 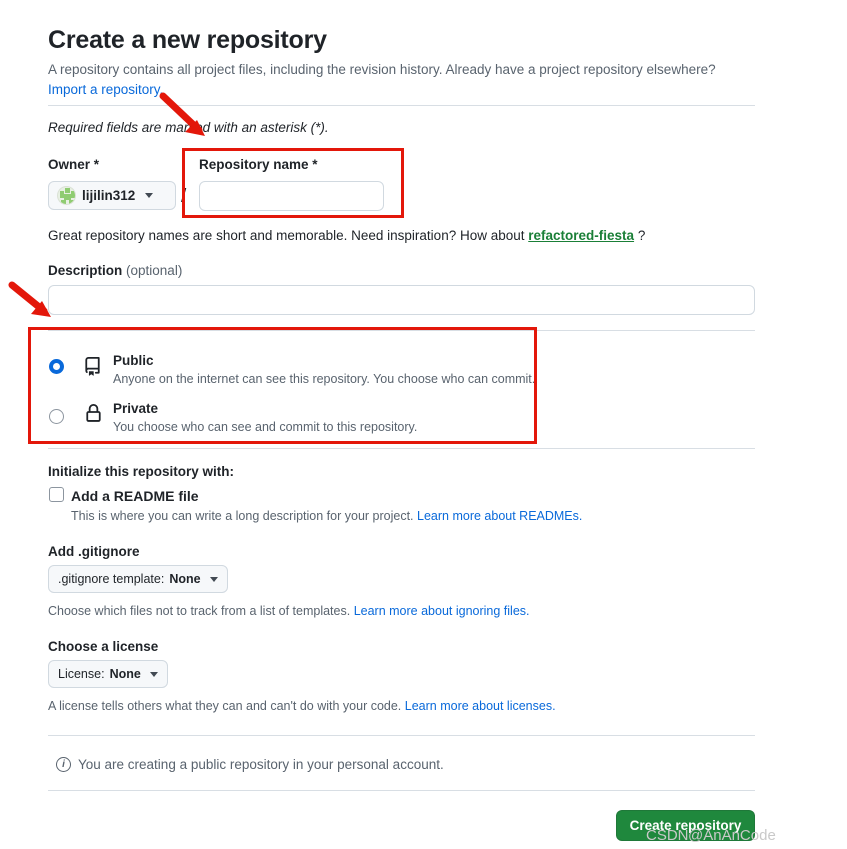 What do you see at coordinates (85, 270) in the screenshot?
I see `description-label-text: Description` at bounding box center [85, 270].